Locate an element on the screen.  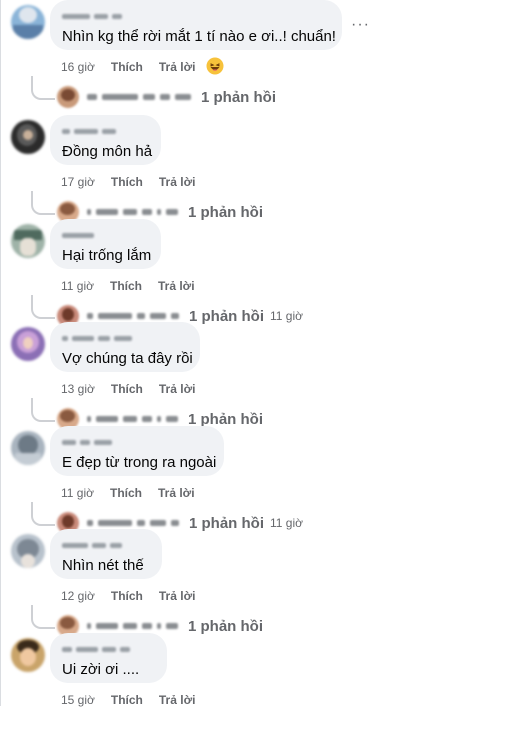
more-options-button: ··· is located at coordinates (360, 25).